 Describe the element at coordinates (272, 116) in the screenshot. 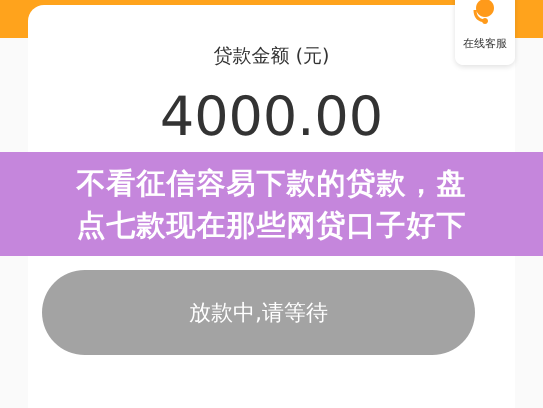

I see `loan-amount: 4000.00` at that location.